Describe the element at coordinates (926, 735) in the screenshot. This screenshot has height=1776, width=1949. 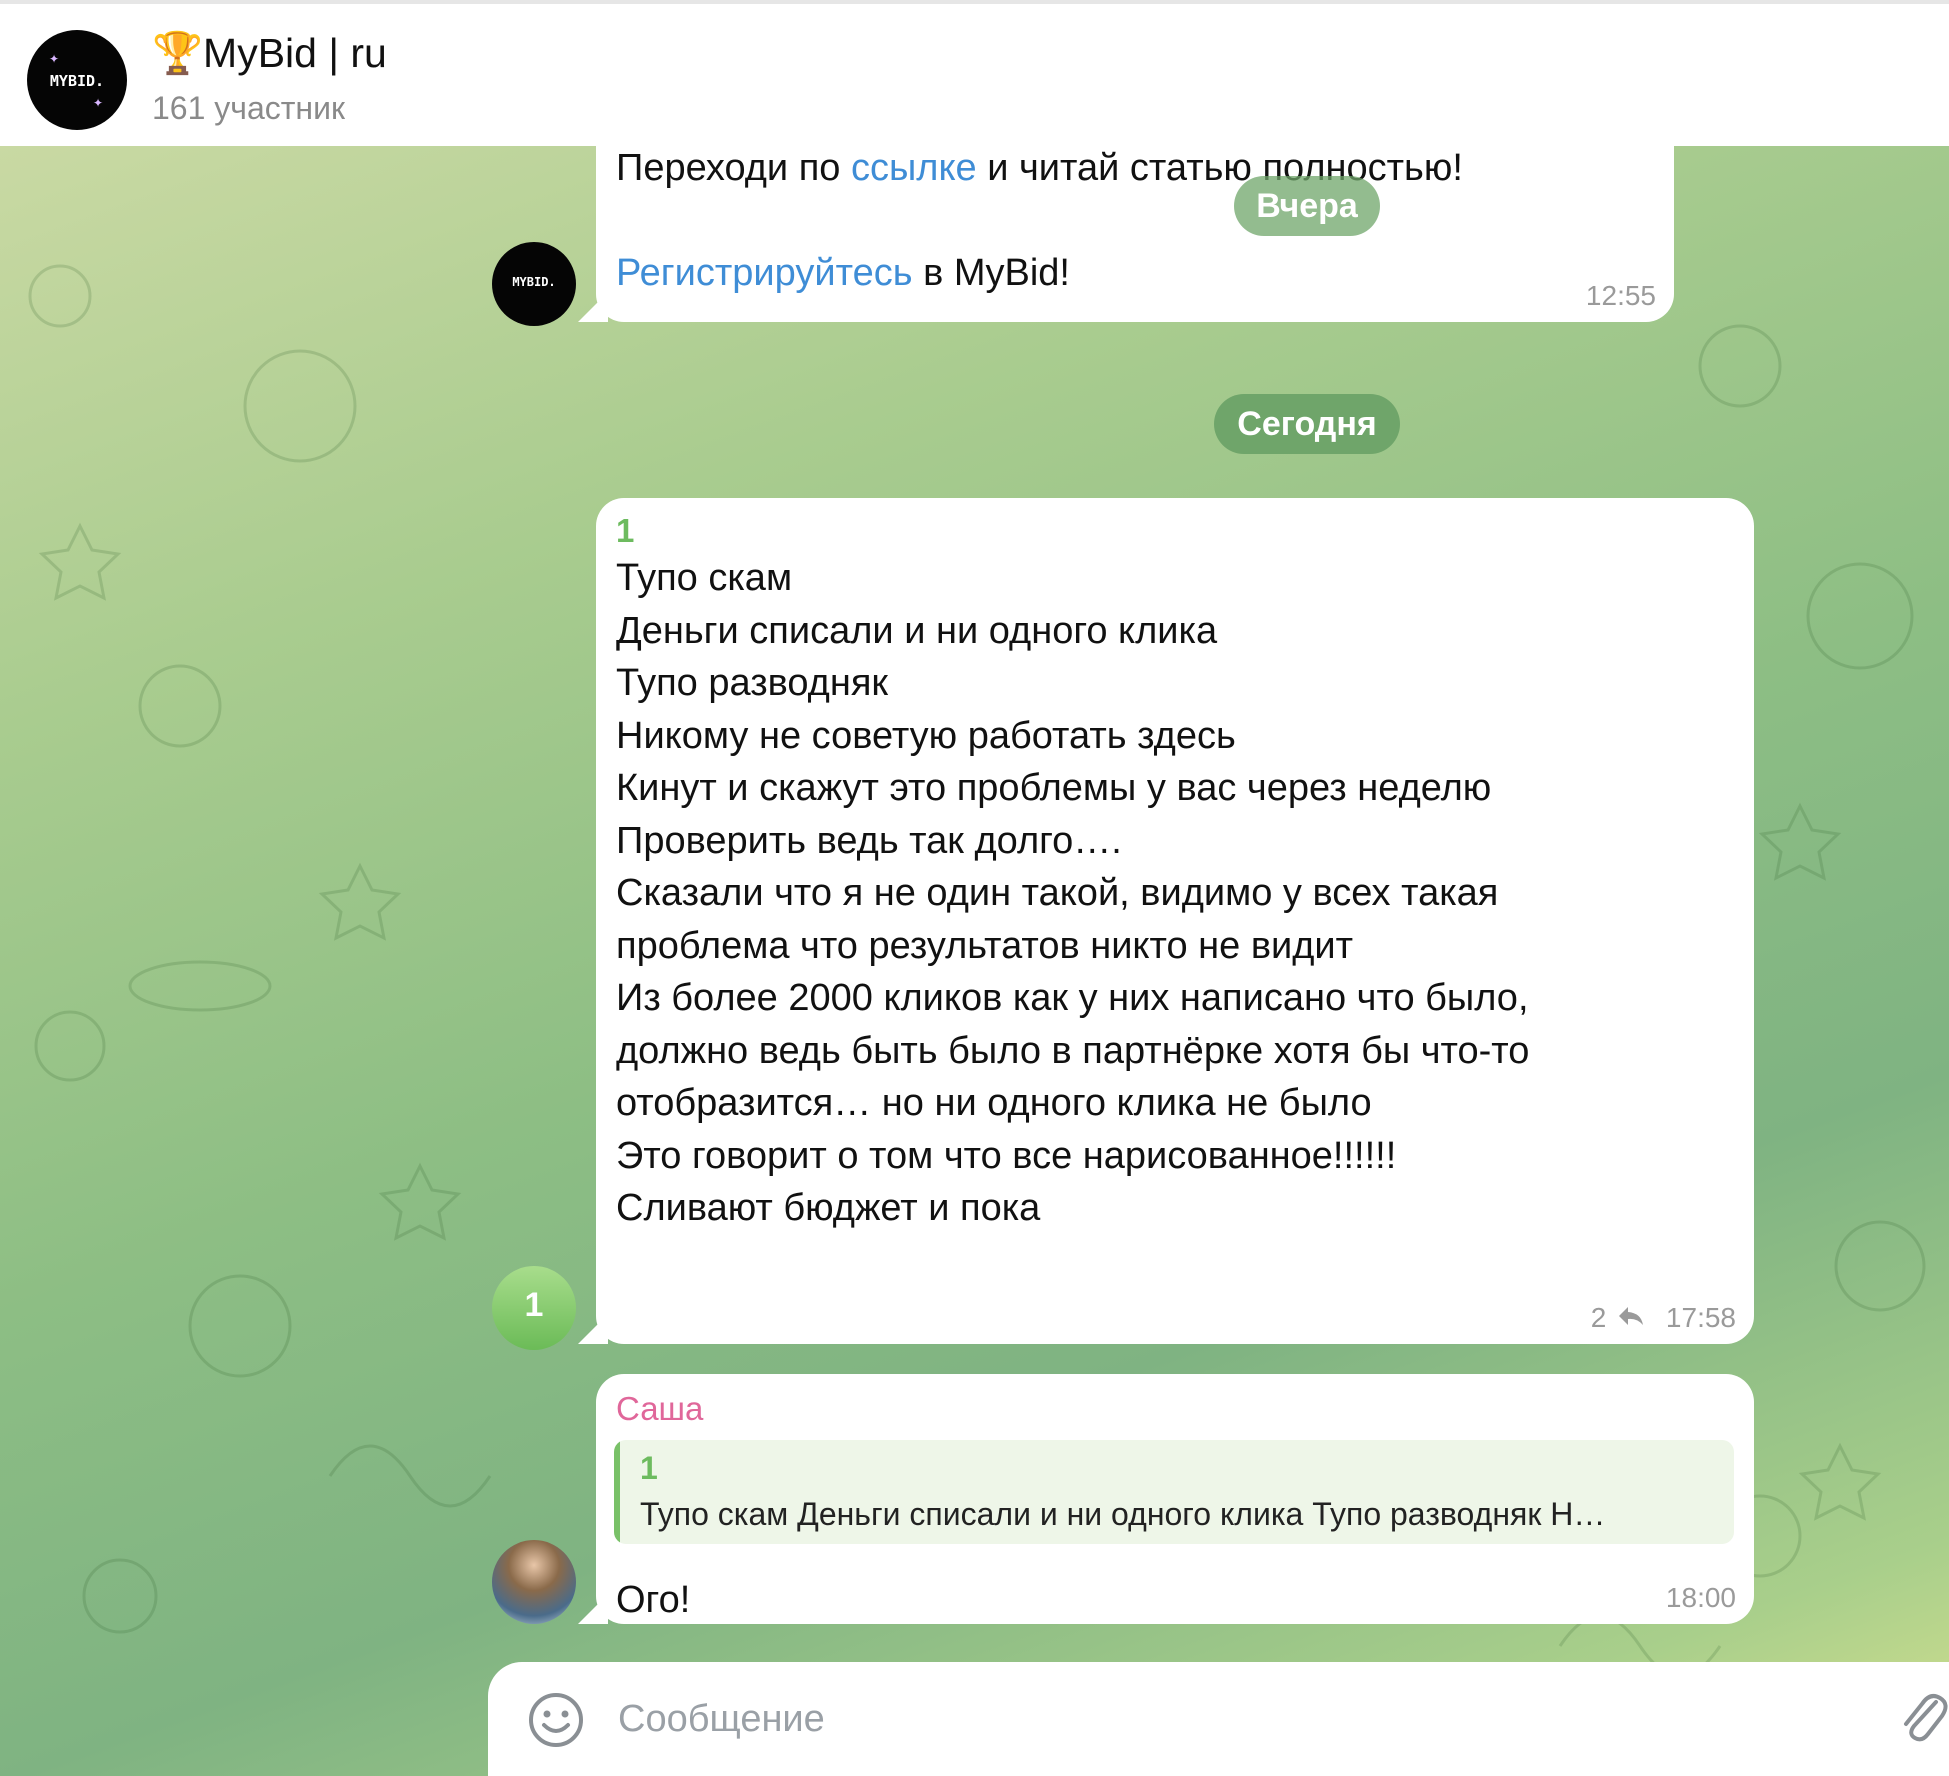
I see `message-line: Никому не советую работать здесь` at that location.